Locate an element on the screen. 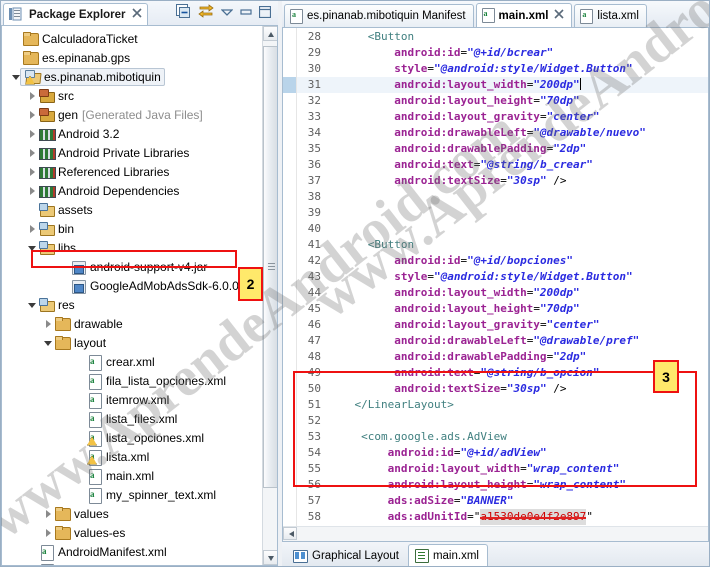 This screenshot has height=567, width=710. tree-item-values-es: values-es is located at coordinates (132, 532).